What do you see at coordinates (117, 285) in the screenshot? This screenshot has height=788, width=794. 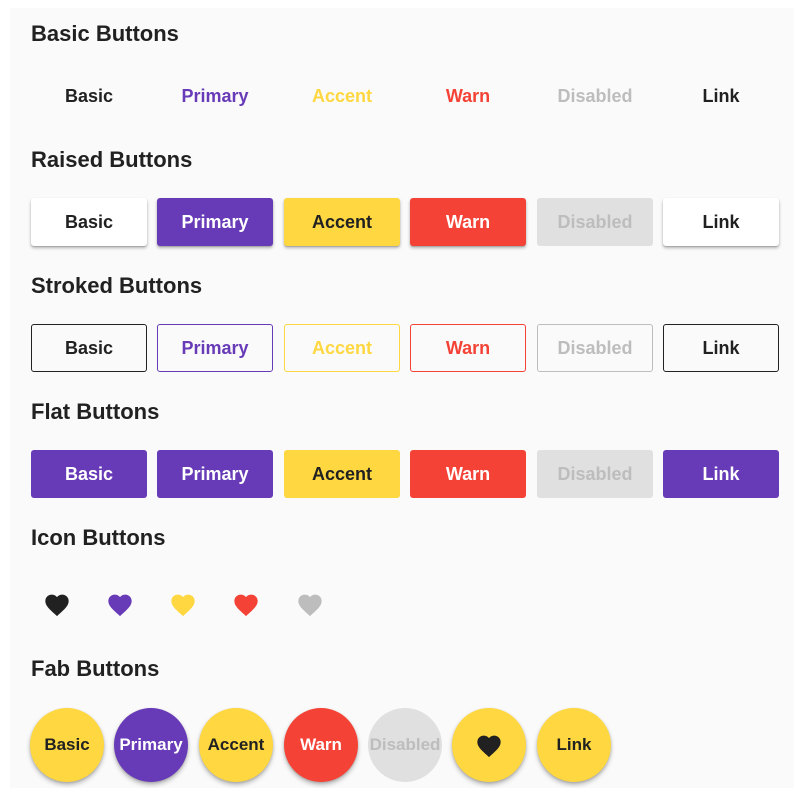 I see `section-title: Stroked Buttons` at bounding box center [117, 285].